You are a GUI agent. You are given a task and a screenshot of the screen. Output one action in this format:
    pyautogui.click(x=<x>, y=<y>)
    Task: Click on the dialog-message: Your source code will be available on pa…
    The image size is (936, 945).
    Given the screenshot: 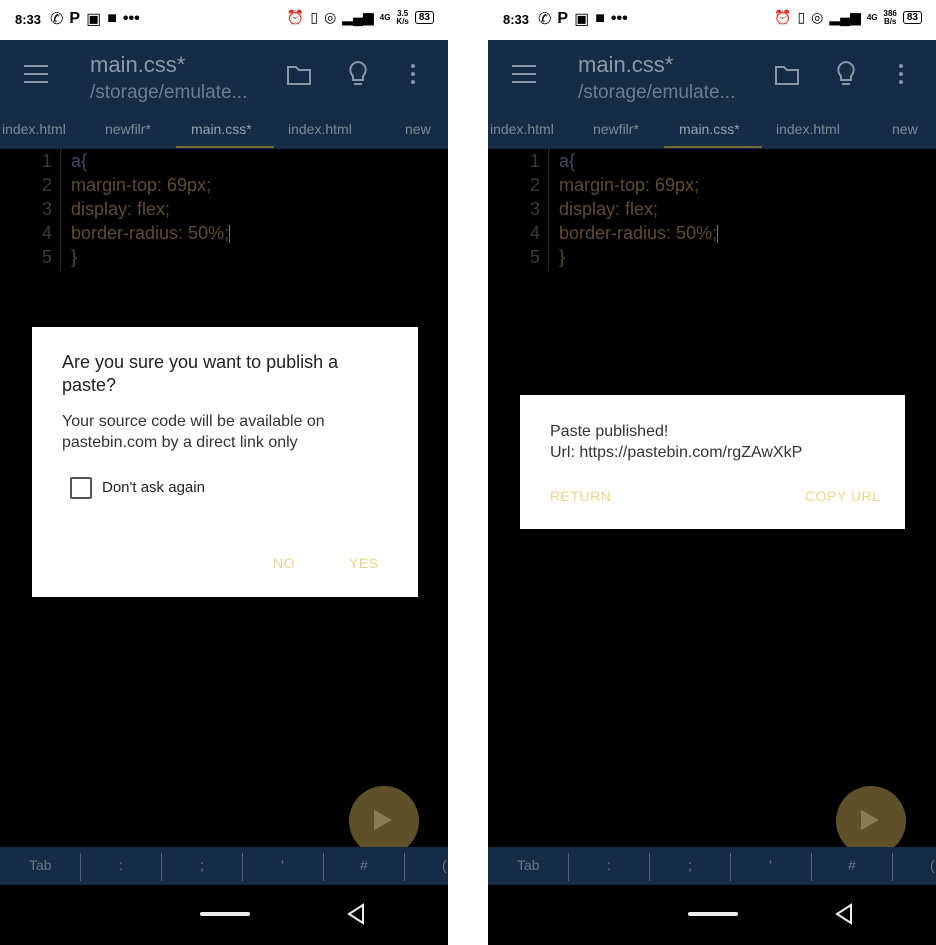 What is the action you would take?
    pyautogui.click(x=193, y=432)
    